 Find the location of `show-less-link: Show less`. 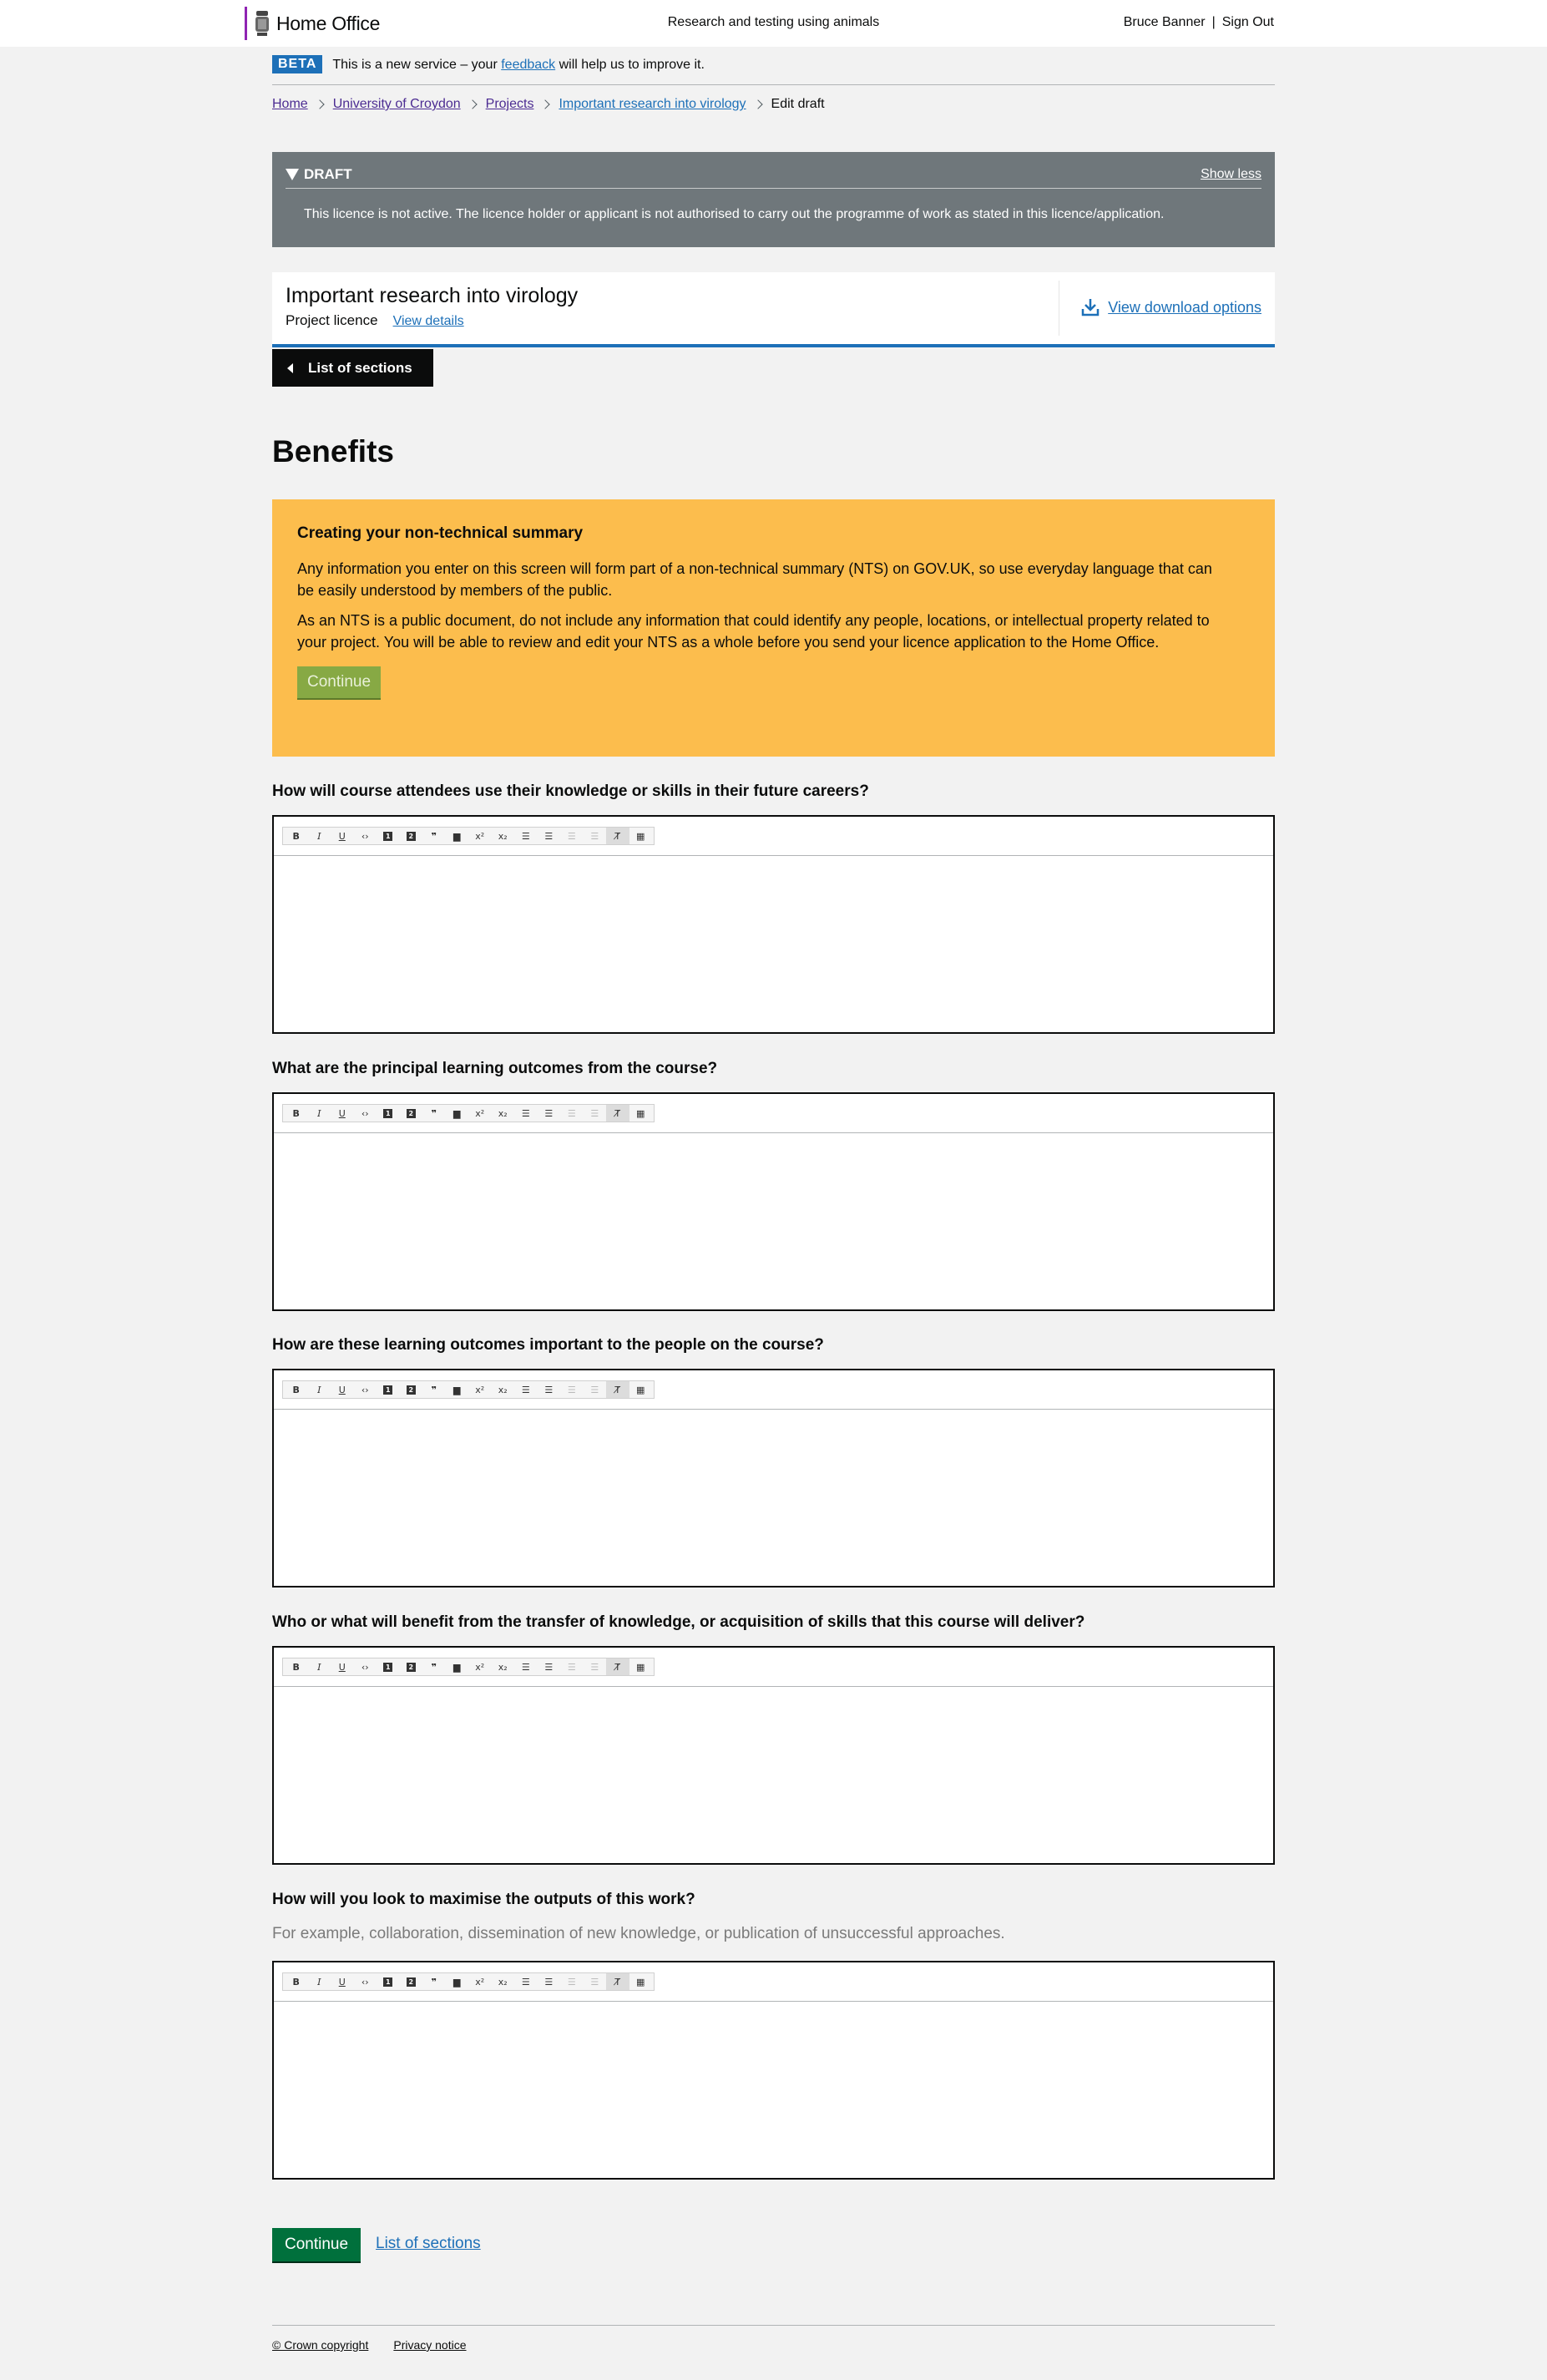

show-less-link: Show less is located at coordinates (1231, 174).